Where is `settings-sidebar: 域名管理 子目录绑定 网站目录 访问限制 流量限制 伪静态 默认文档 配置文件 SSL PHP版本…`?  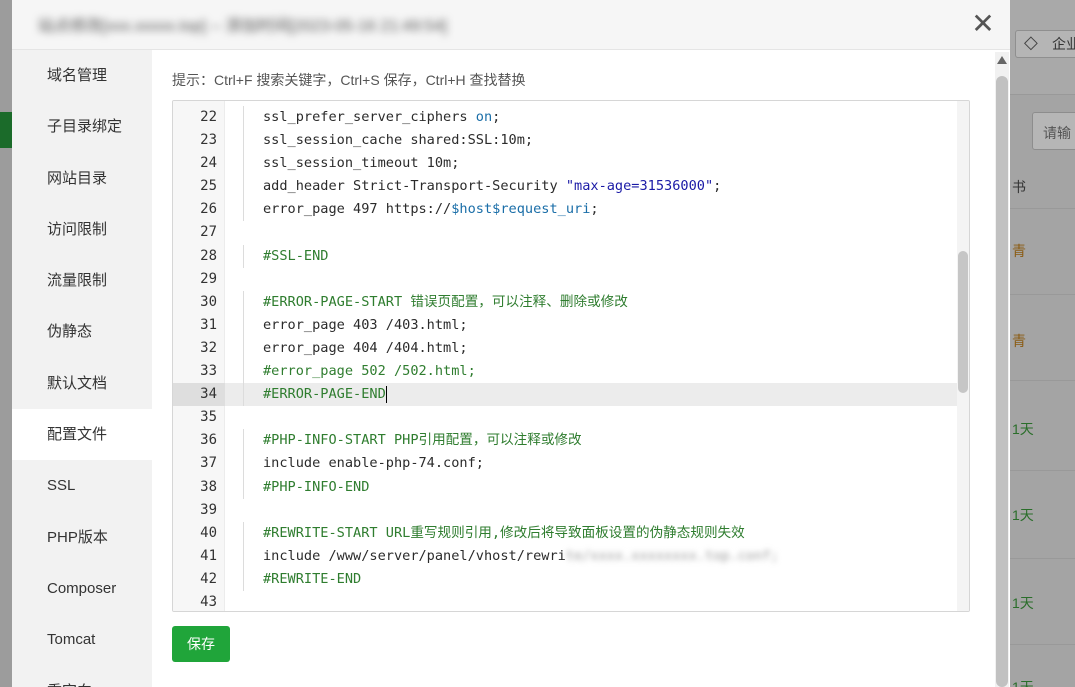 settings-sidebar: 域名管理 子目录绑定 网站目录 访问限制 流量限制 伪静态 默认文档 配置文件 SSL PHP版本… is located at coordinates (82, 368).